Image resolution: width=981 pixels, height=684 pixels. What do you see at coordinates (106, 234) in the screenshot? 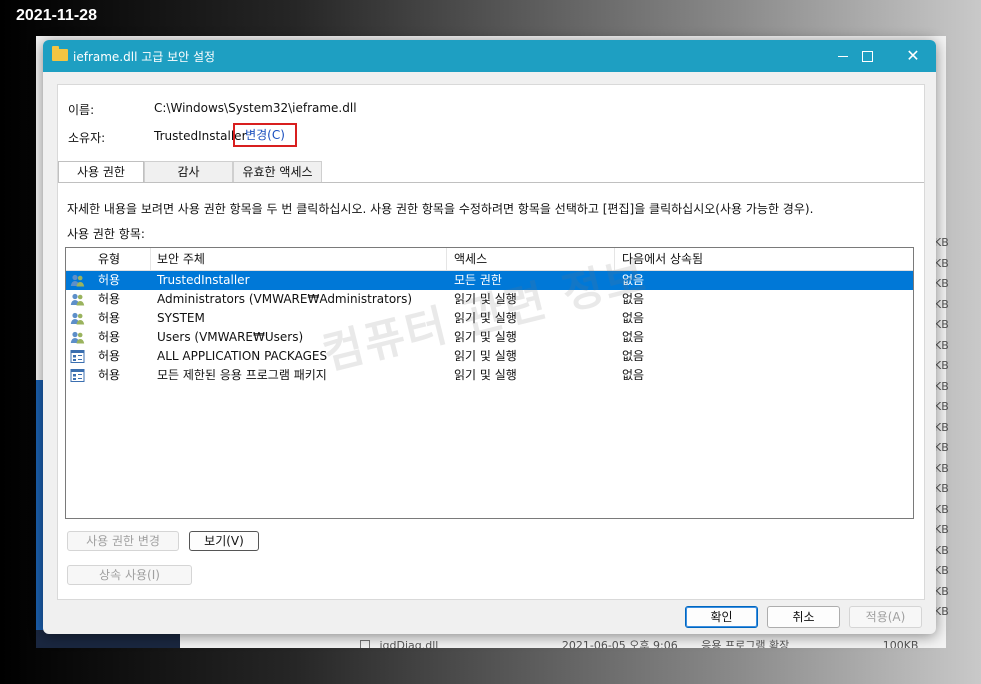
I see `permission-entries-label: 사용 권한 항목:` at bounding box center [106, 234].